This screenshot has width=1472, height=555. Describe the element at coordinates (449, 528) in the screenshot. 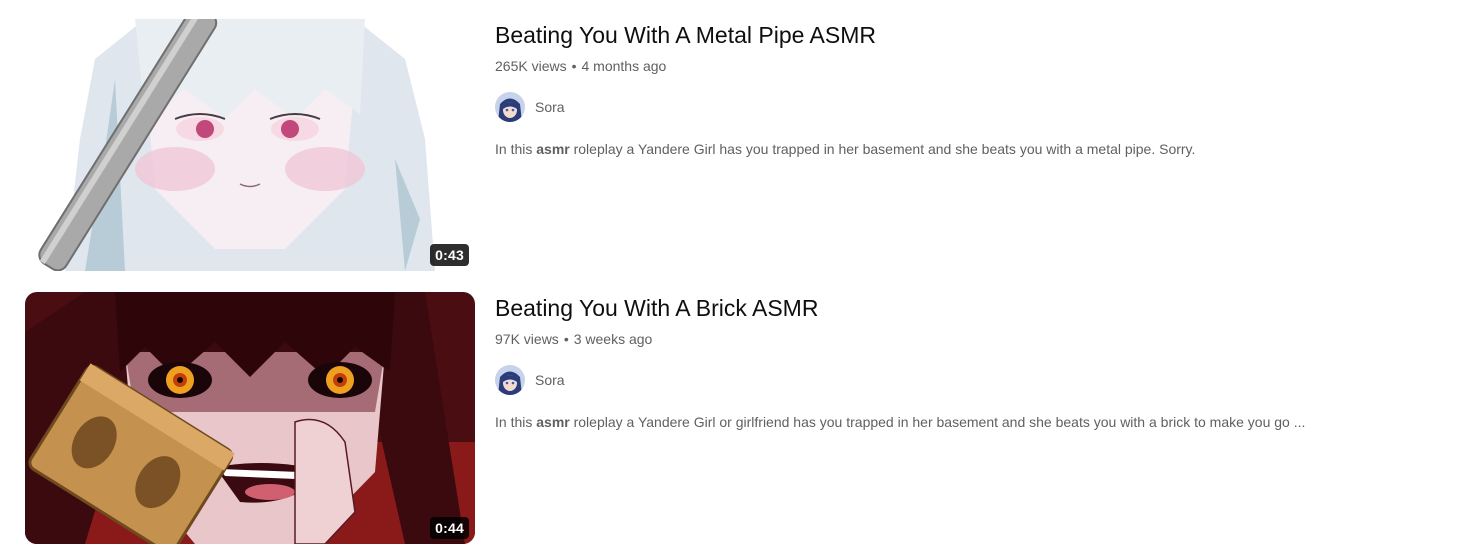

I see `video-duration: 0:44` at that location.